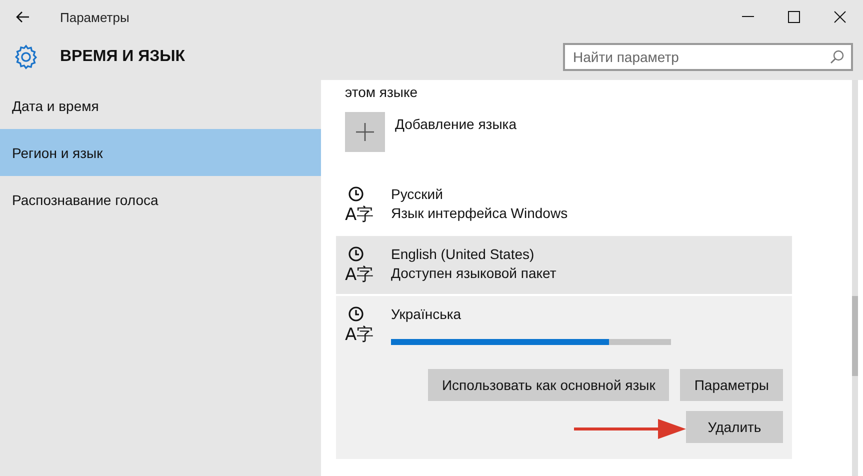  What do you see at coordinates (23, 17) in the screenshot?
I see `back-arrow-icon` at bounding box center [23, 17].